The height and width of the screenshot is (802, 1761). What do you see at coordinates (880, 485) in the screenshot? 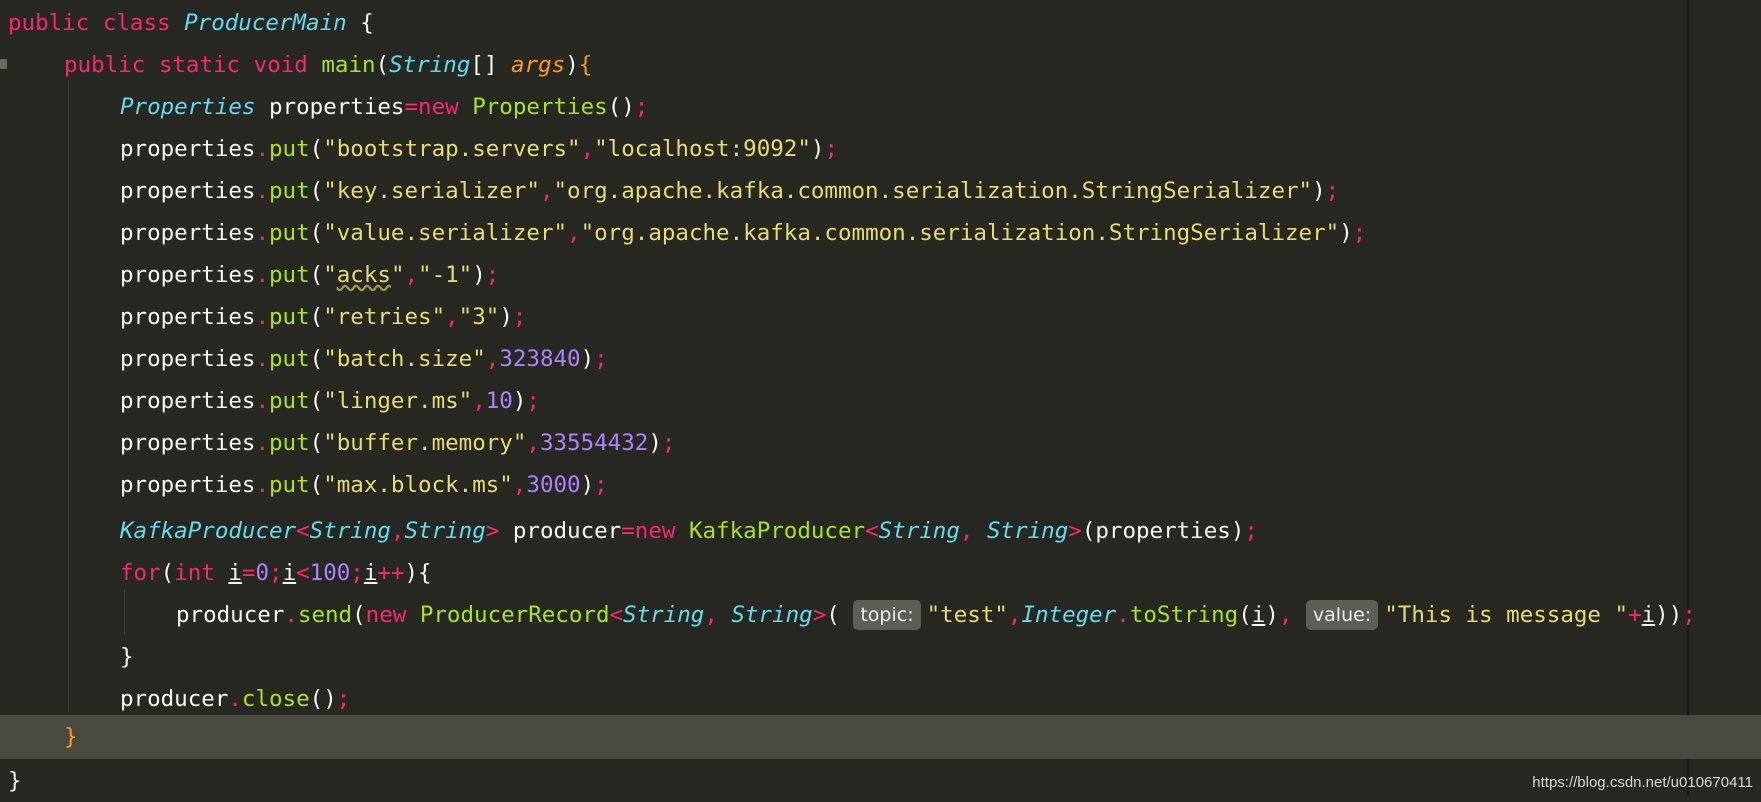
I see `code-line-put: properties.put("max.block.ms",3000);` at bounding box center [880, 485].